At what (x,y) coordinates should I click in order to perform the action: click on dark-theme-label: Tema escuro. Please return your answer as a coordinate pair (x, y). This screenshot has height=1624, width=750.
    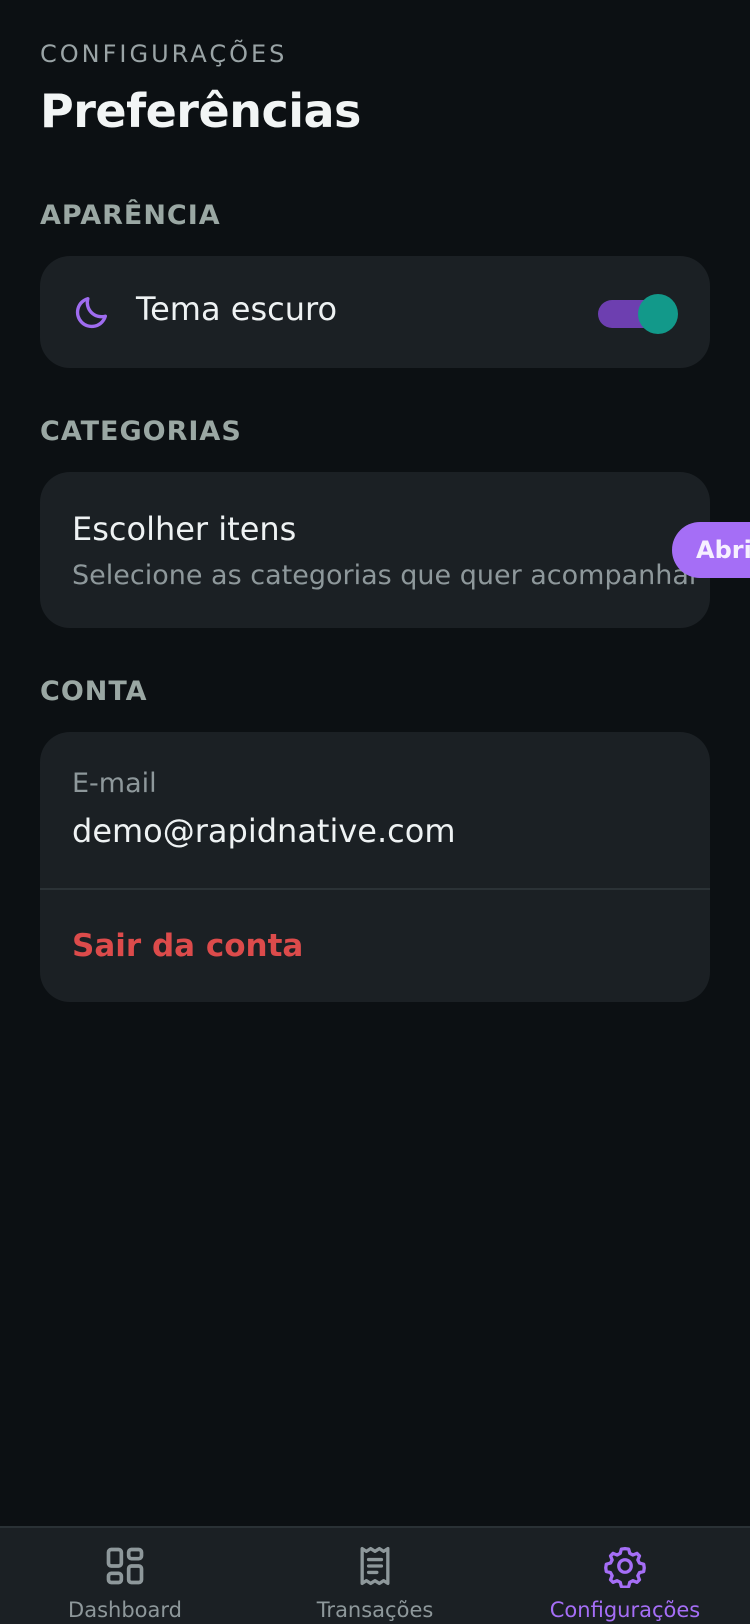
    Looking at the image, I should click on (237, 309).